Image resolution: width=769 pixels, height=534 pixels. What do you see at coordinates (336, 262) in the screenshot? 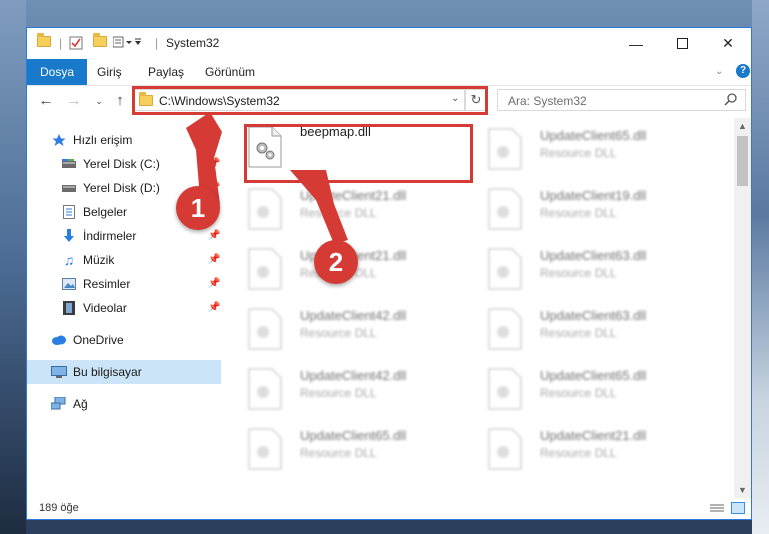
I see `step-2-badge: 2` at bounding box center [336, 262].